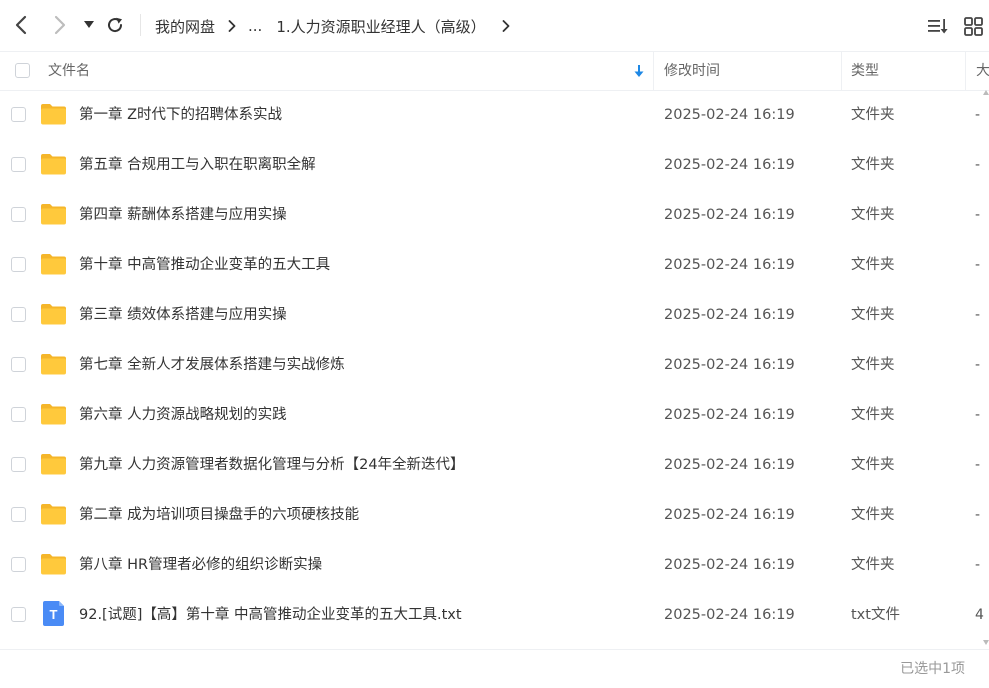  I want to click on breadcrumb-current: 1.人力资源职业经理人（高级）, so click(380, 26).